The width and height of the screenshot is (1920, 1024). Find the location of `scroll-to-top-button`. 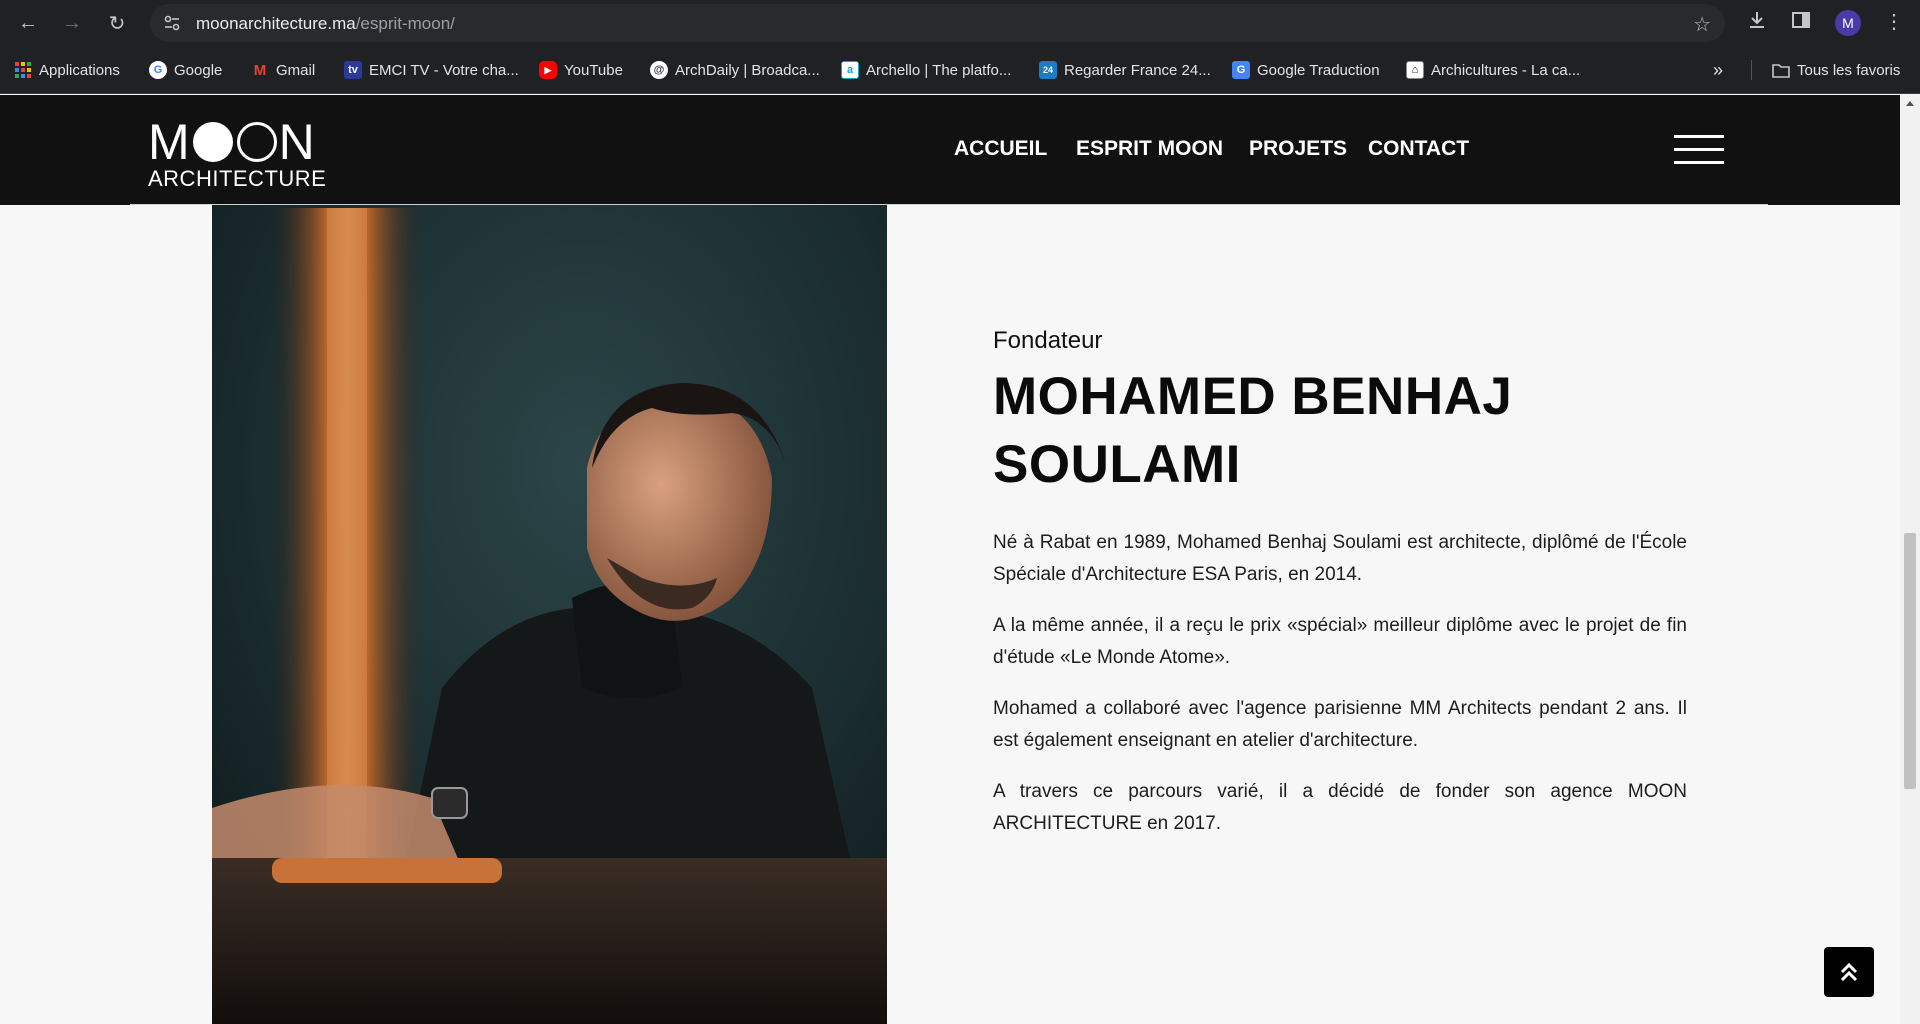

scroll-to-top-button is located at coordinates (1849, 972).